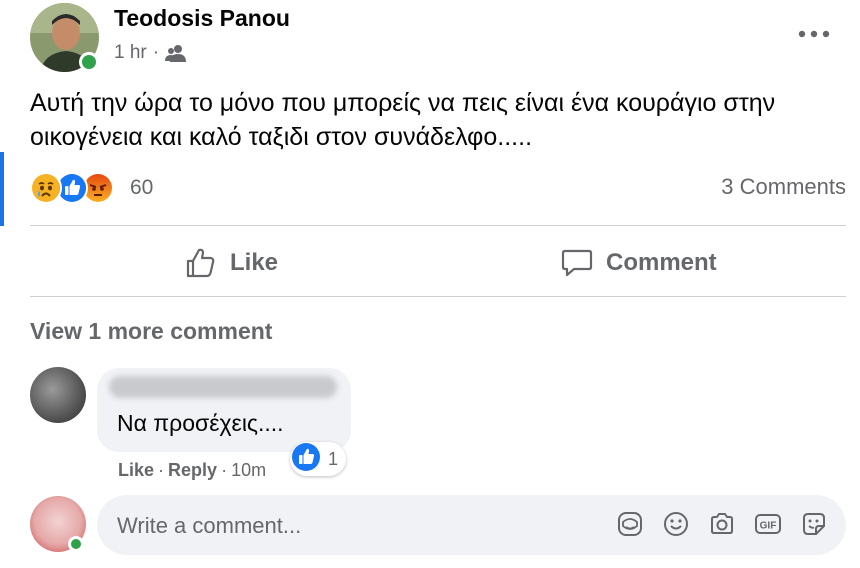  What do you see at coordinates (151, 331) in the screenshot?
I see `view-more-comments-link: View 1 more comment` at bounding box center [151, 331].